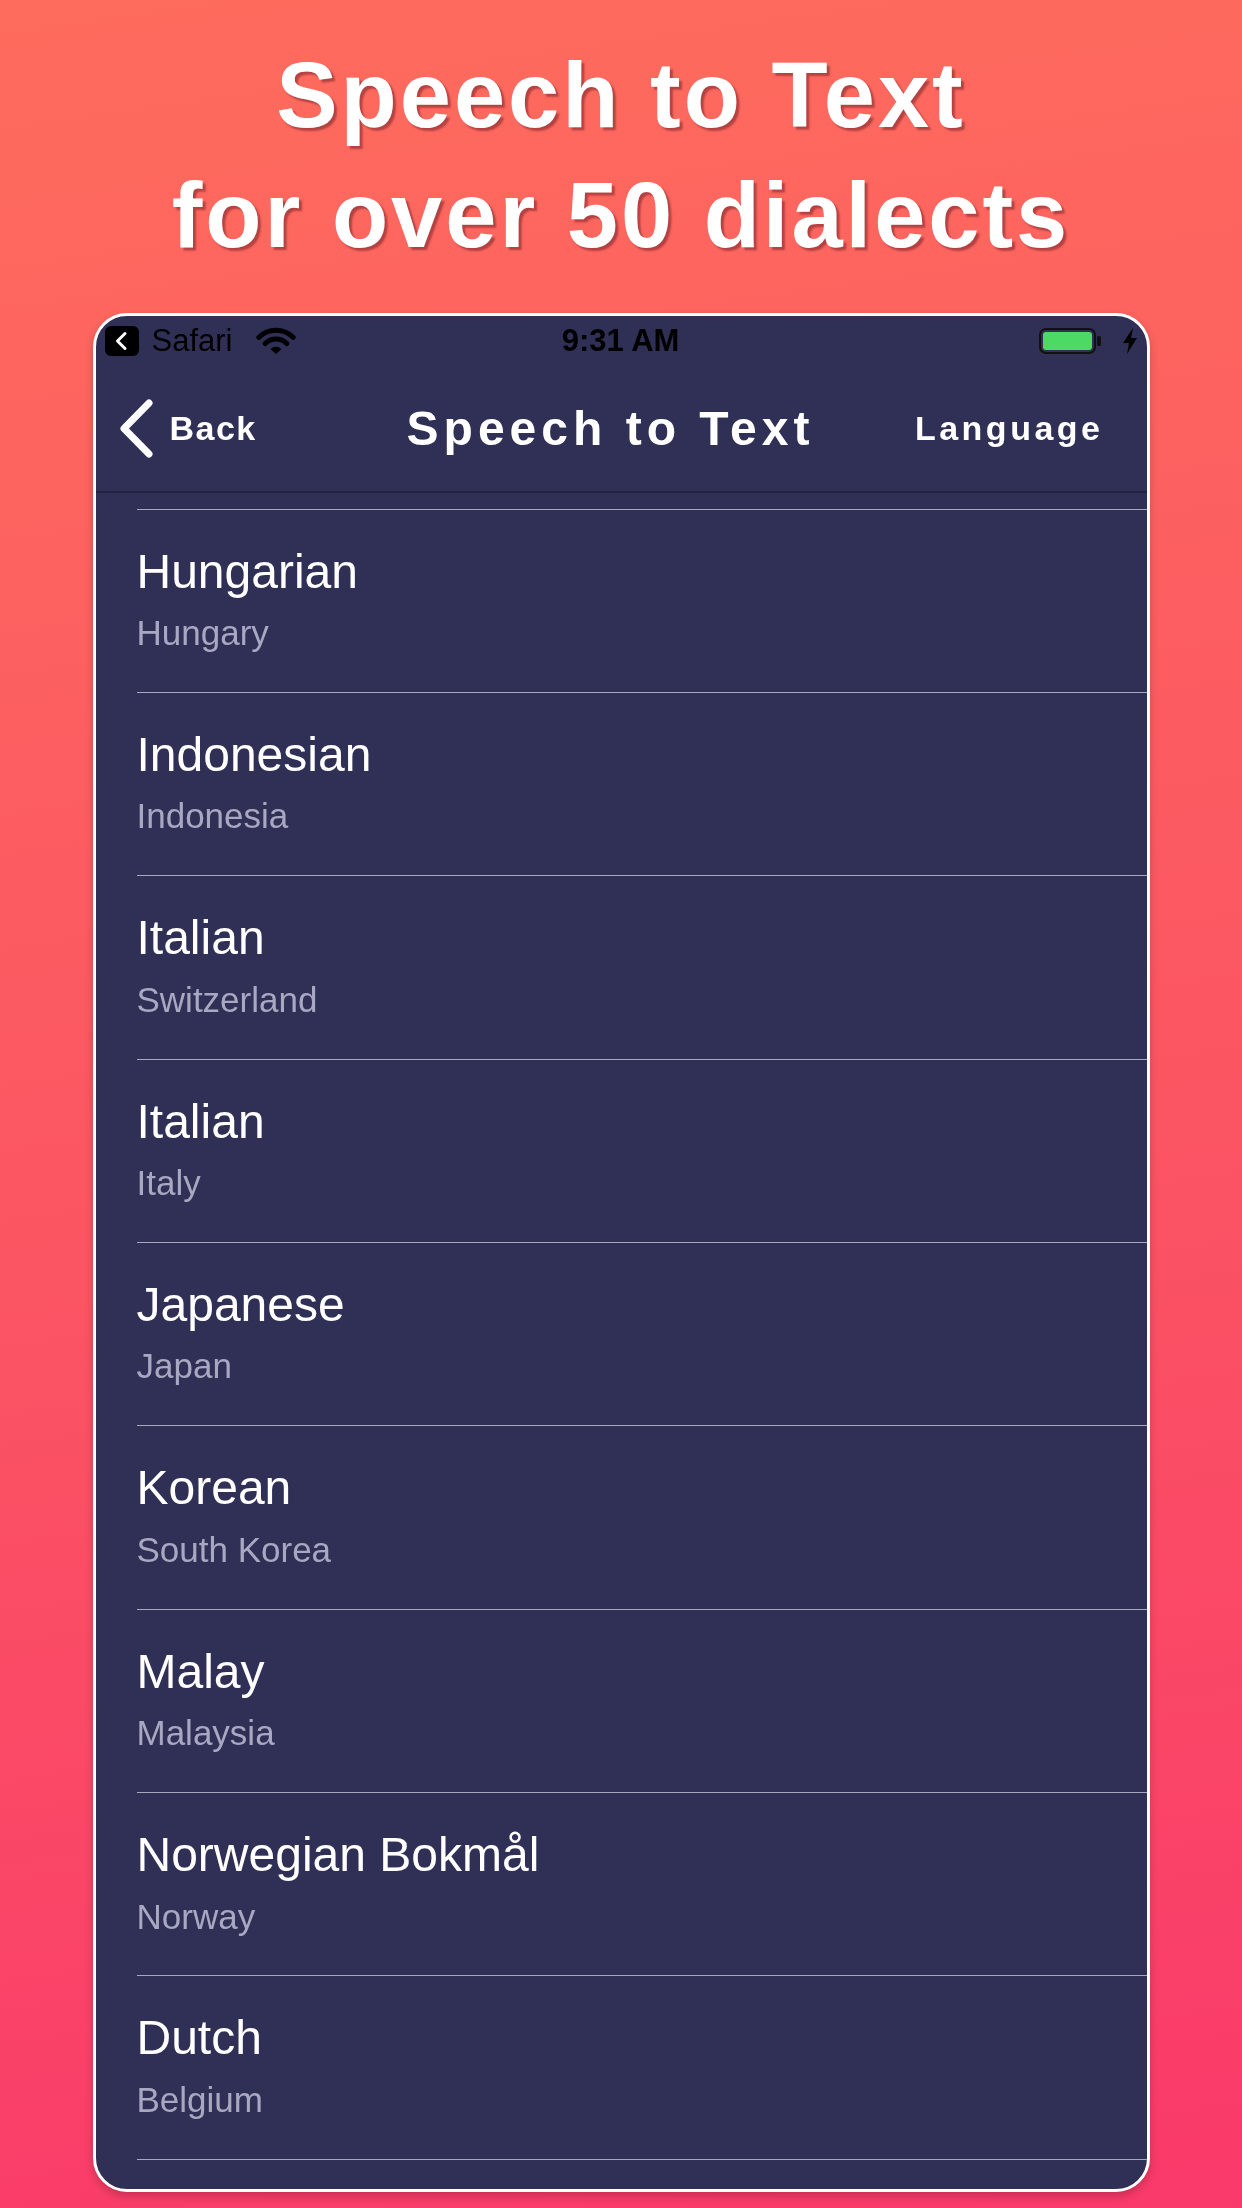 The image size is (1242, 2208). Describe the element at coordinates (205, 1733) in the screenshot. I see `region-name: Malaysia` at that location.